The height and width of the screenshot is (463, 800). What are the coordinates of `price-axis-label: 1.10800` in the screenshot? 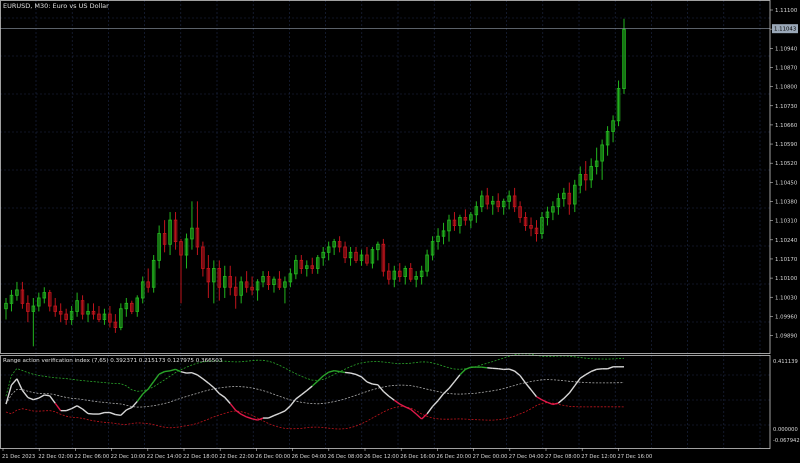 It's located at (786, 88).